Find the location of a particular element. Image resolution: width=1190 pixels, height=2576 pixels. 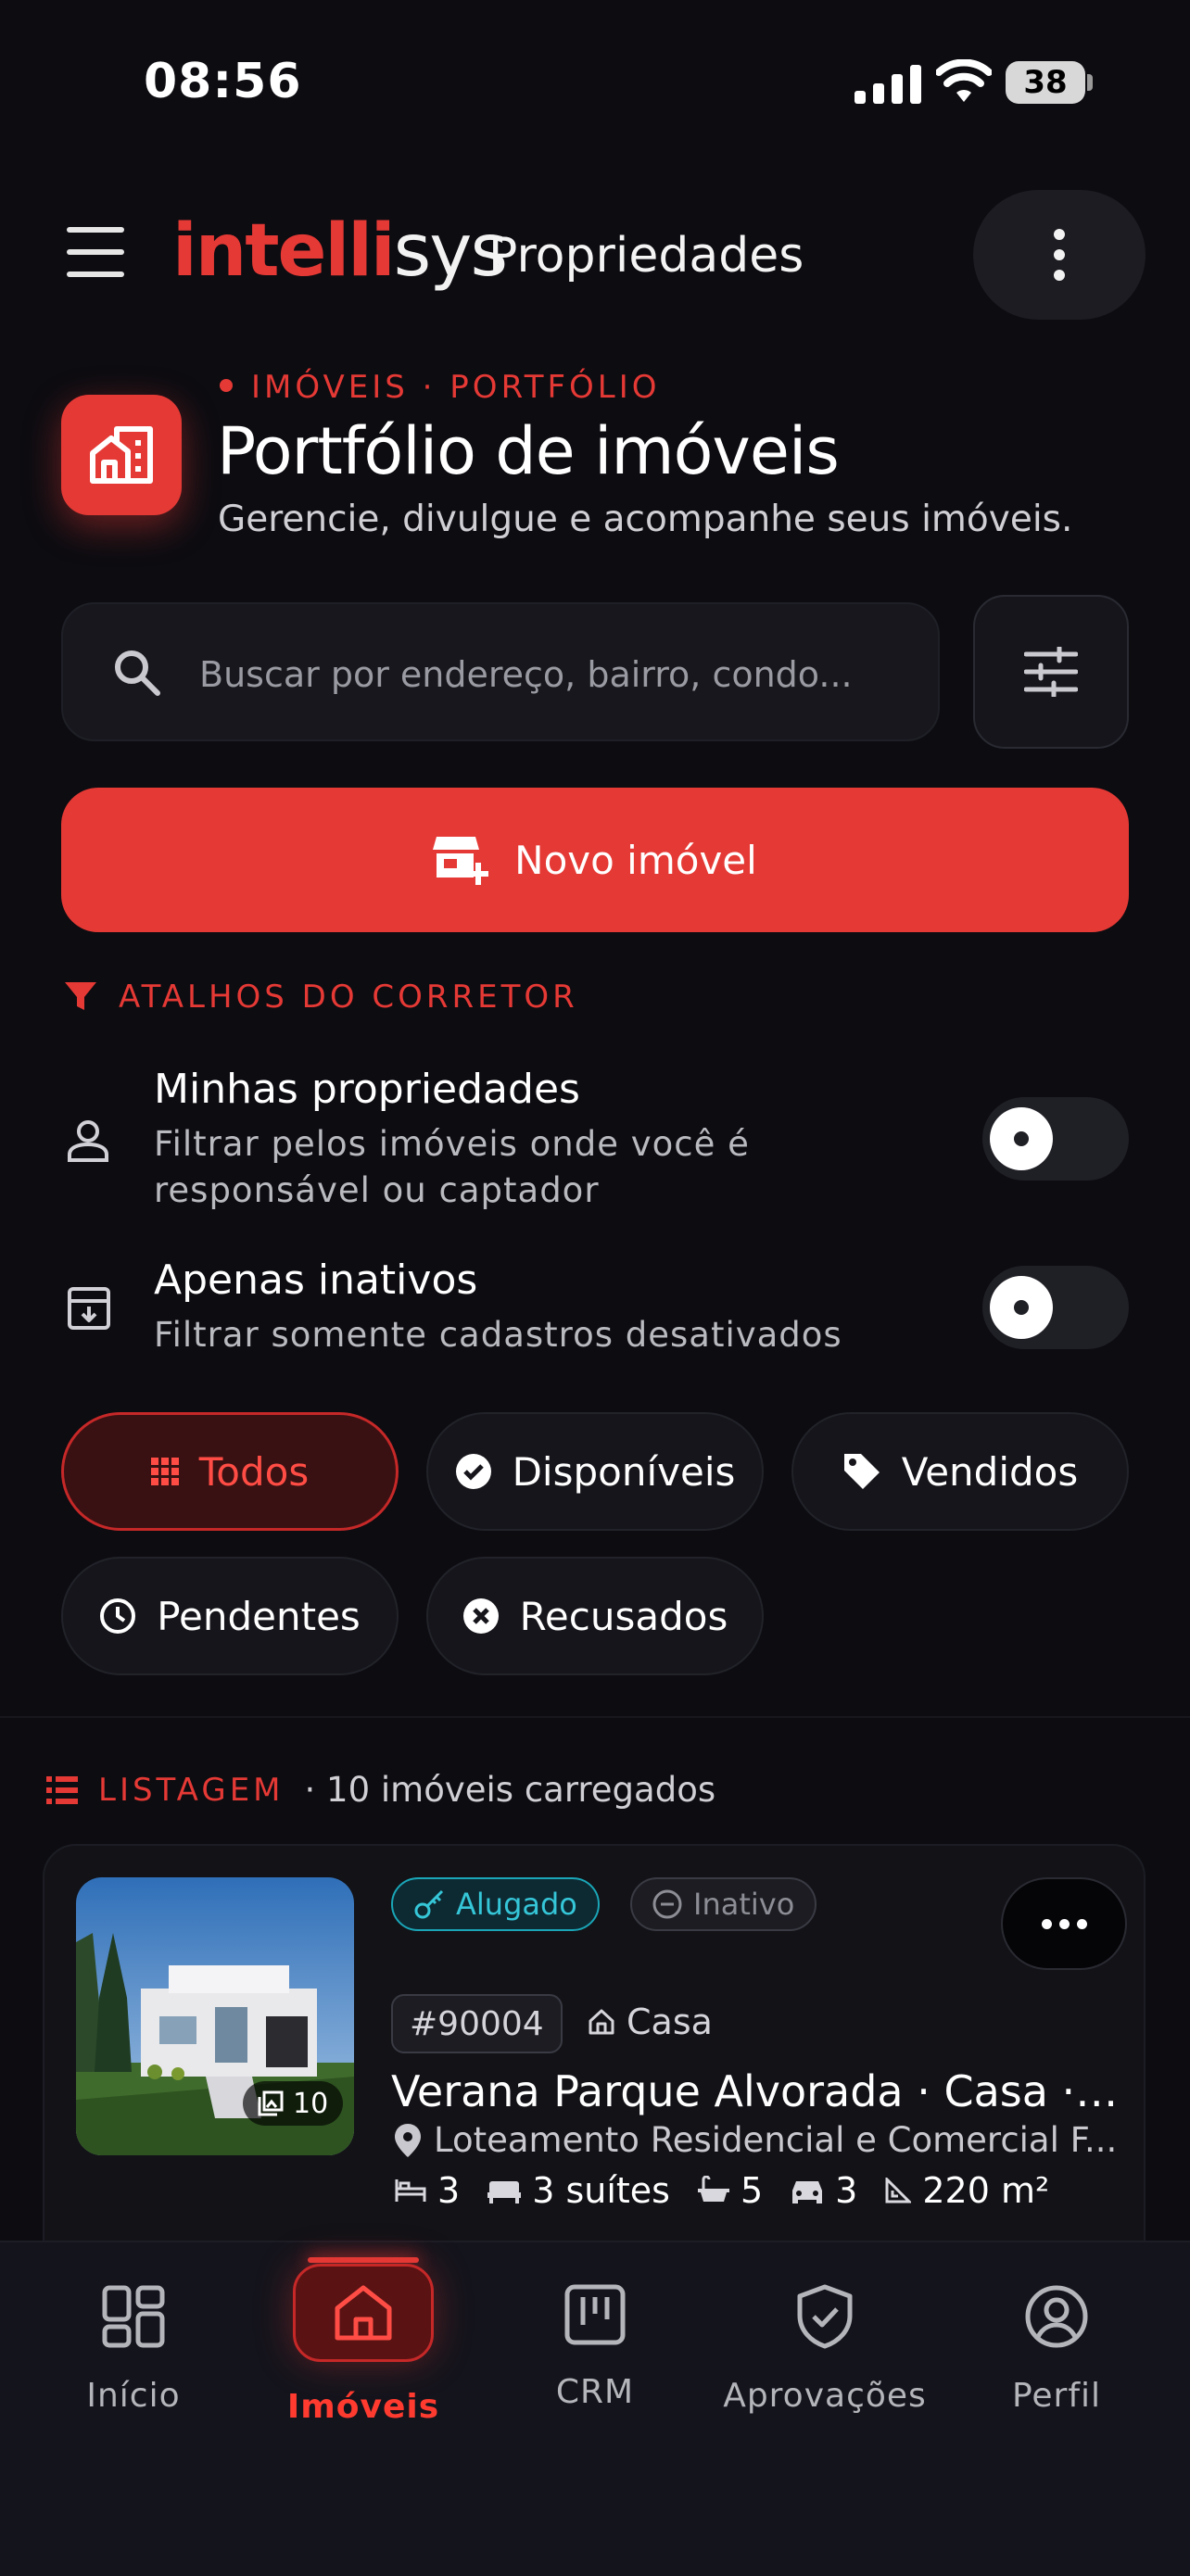

more-options-button is located at coordinates (1059, 255).